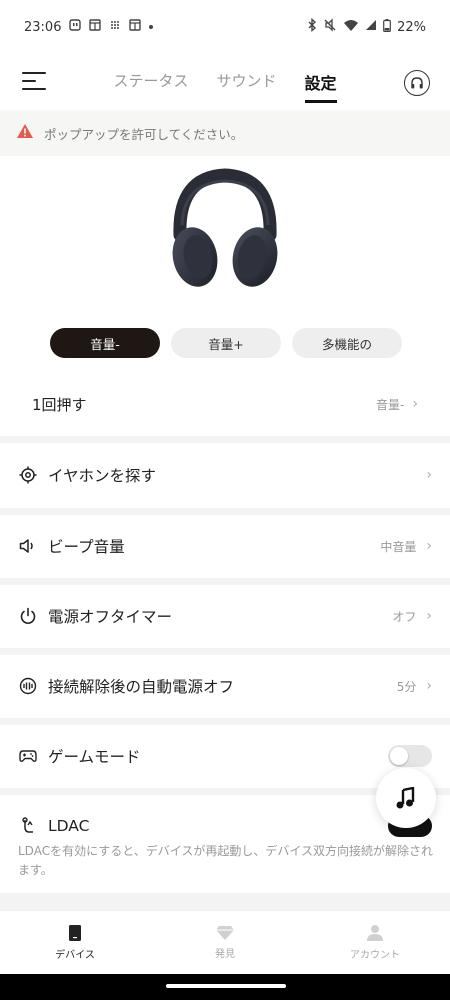 The width and height of the screenshot is (450, 1000). What do you see at coordinates (390, 404) in the screenshot?
I see `single-press-value: 音量-` at bounding box center [390, 404].